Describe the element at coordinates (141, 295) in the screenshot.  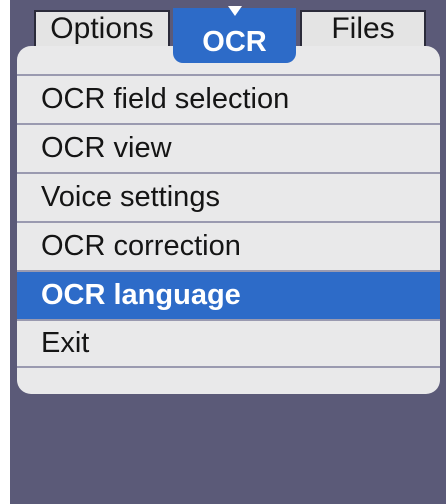
I see `menu-item-label: OCR language` at that location.